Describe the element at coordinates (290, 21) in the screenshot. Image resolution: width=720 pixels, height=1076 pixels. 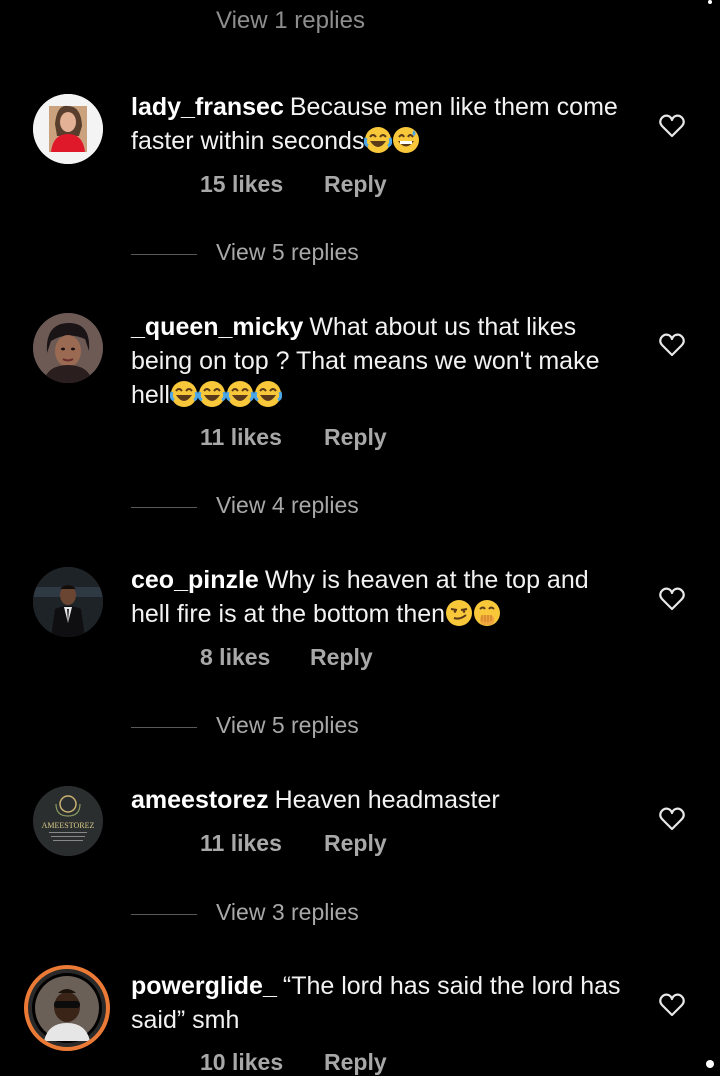
I see `view-replies-partial: View 1 replies` at that location.